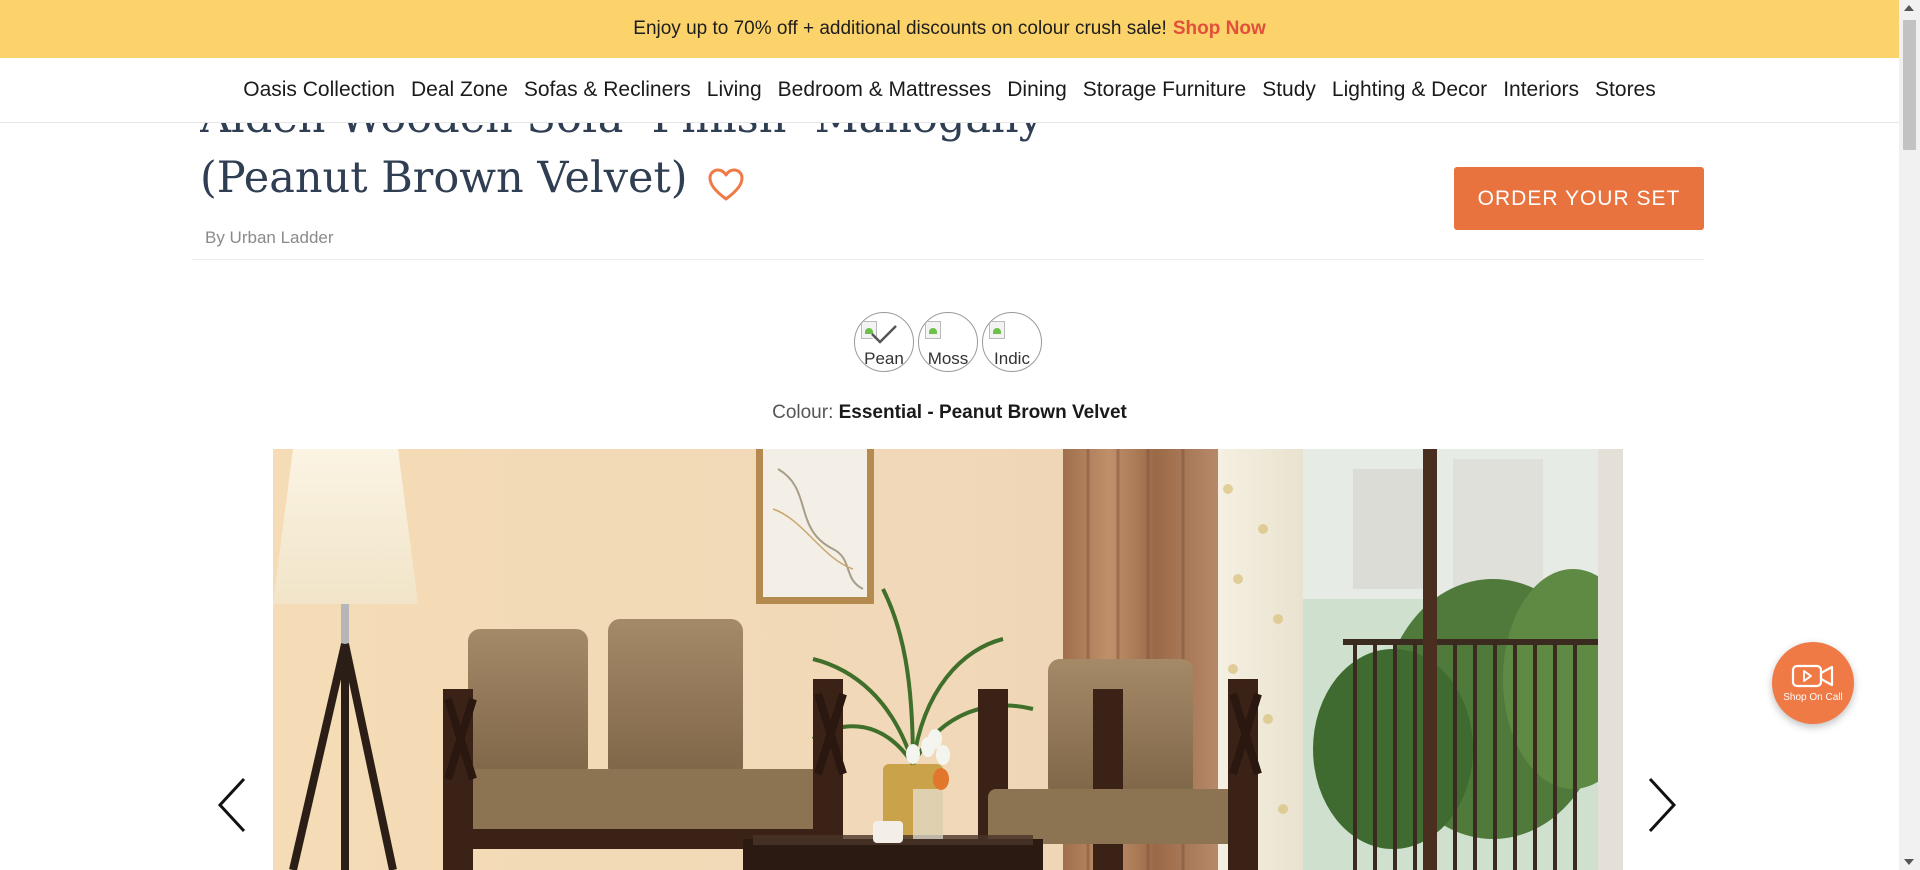  I want to click on colour-label: Colour:, so click(803, 412).